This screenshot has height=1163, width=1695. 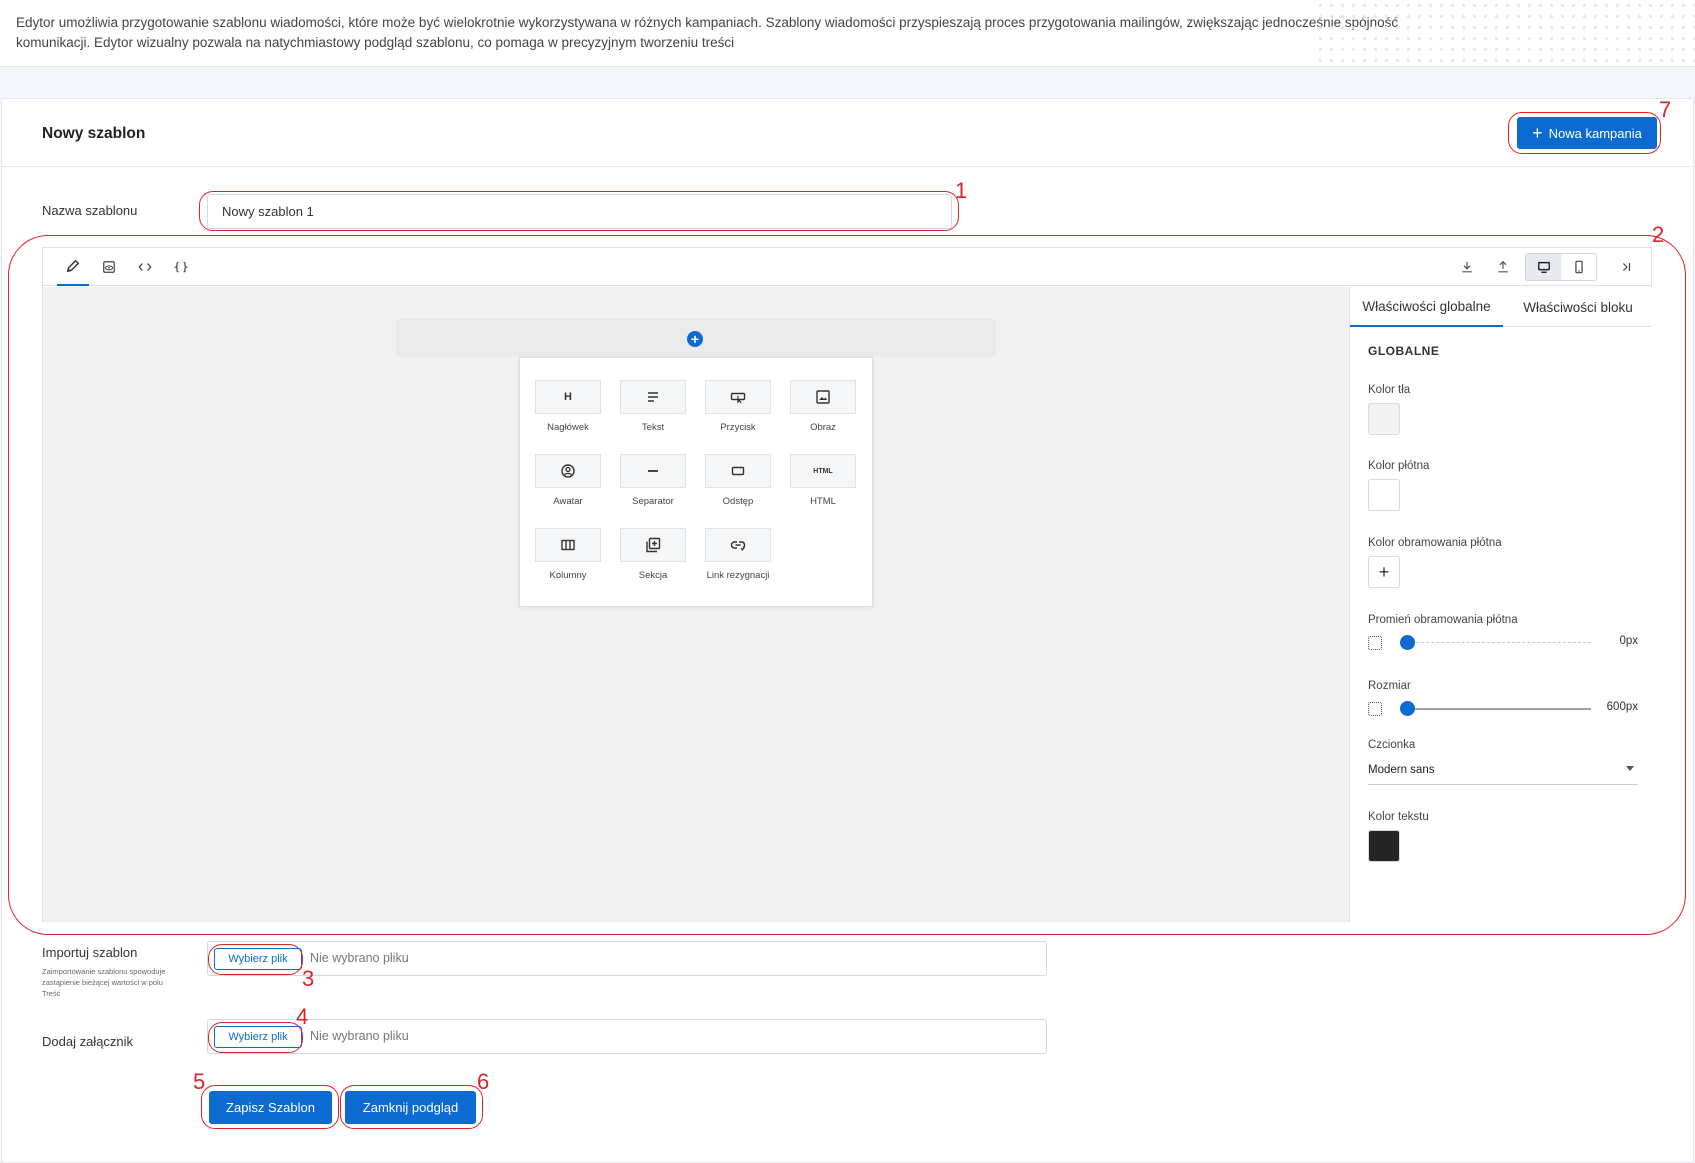 I want to click on block-label: Nagłówek, so click(x=568, y=427).